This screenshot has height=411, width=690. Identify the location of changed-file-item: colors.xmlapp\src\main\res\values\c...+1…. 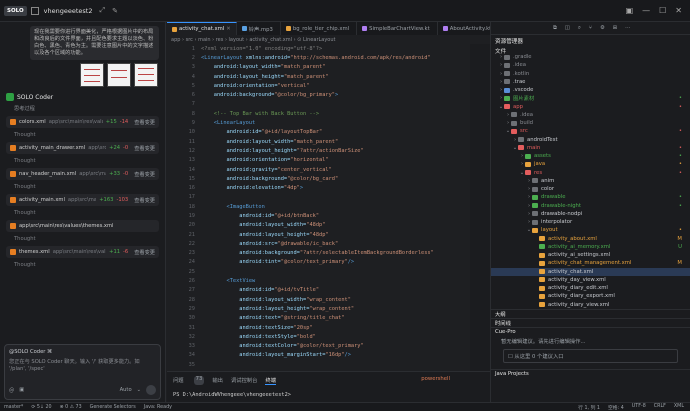
(82, 122).